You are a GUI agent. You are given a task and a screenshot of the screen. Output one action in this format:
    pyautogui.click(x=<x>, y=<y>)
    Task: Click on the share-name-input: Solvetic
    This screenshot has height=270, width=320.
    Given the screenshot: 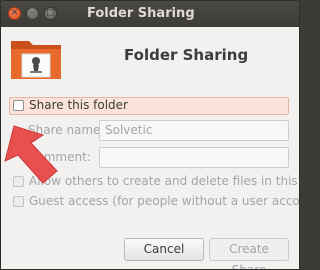 What is the action you would take?
    pyautogui.click(x=194, y=130)
    